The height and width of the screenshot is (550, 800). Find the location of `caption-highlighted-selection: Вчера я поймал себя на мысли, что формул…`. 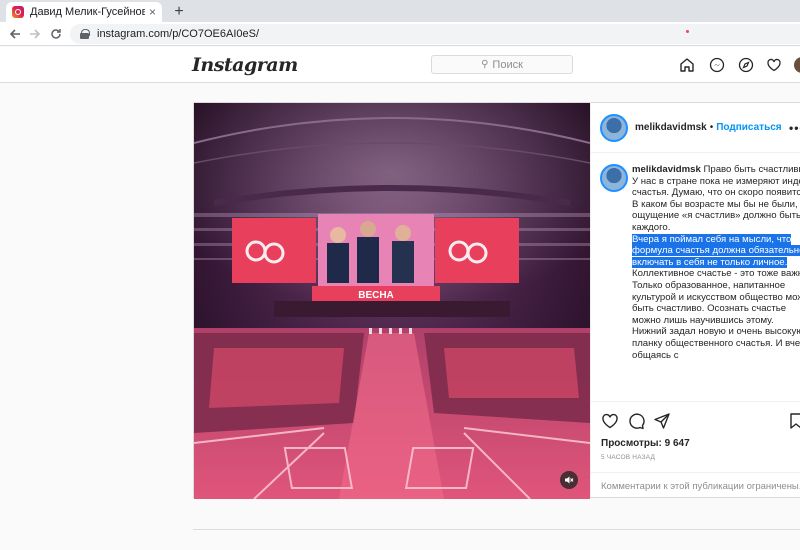

caption-highlighted-selection: Вчера я поймал себя на мысли, что формул… is located at coordinates (716, 250).